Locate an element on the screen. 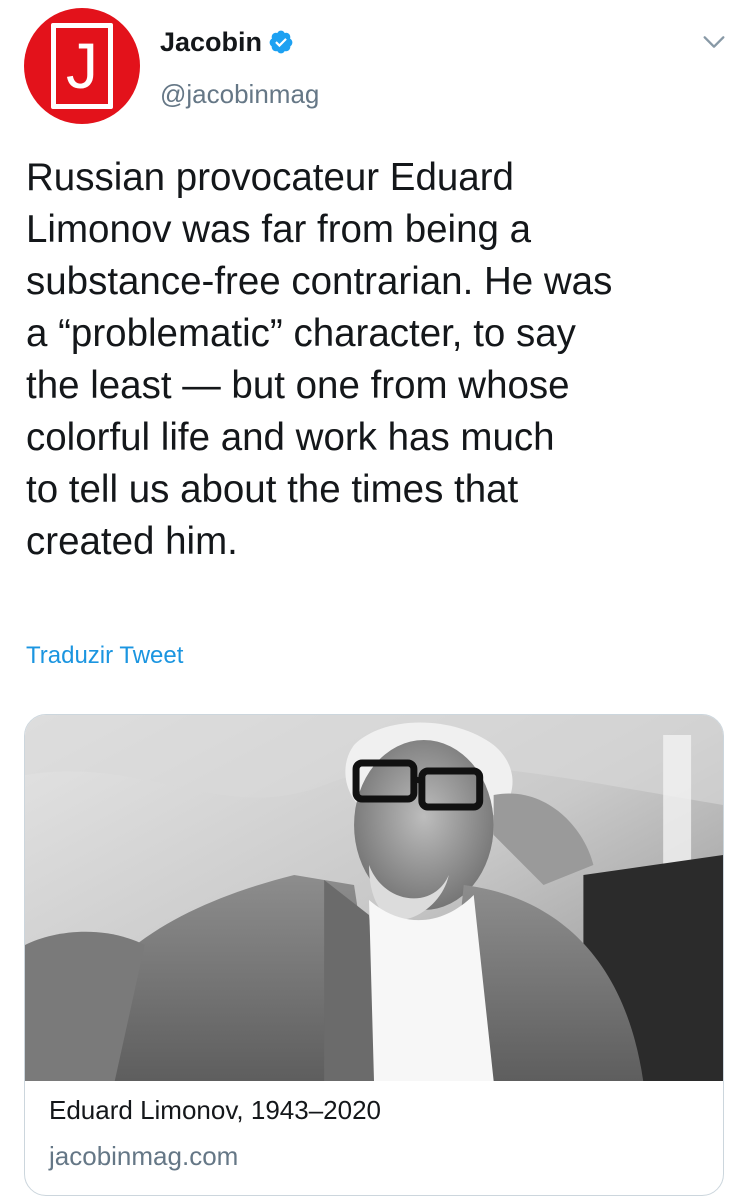  verified-badge-icon is located at coordinates (281, 42).